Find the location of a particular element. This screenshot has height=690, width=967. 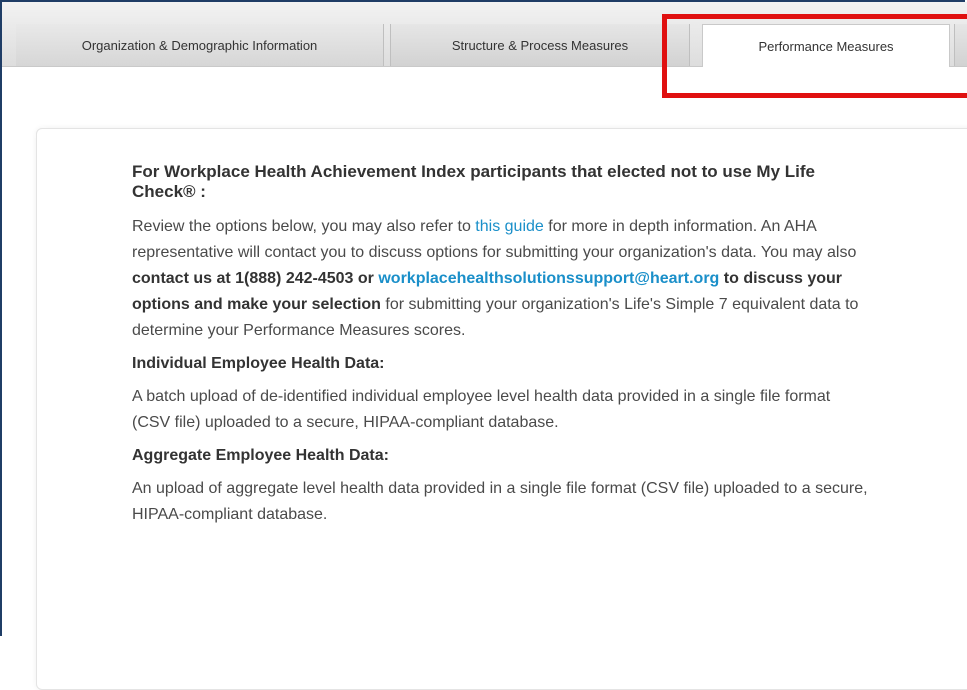

tab-performance-measures: Performance Measures is located at coordinates (826, 45).